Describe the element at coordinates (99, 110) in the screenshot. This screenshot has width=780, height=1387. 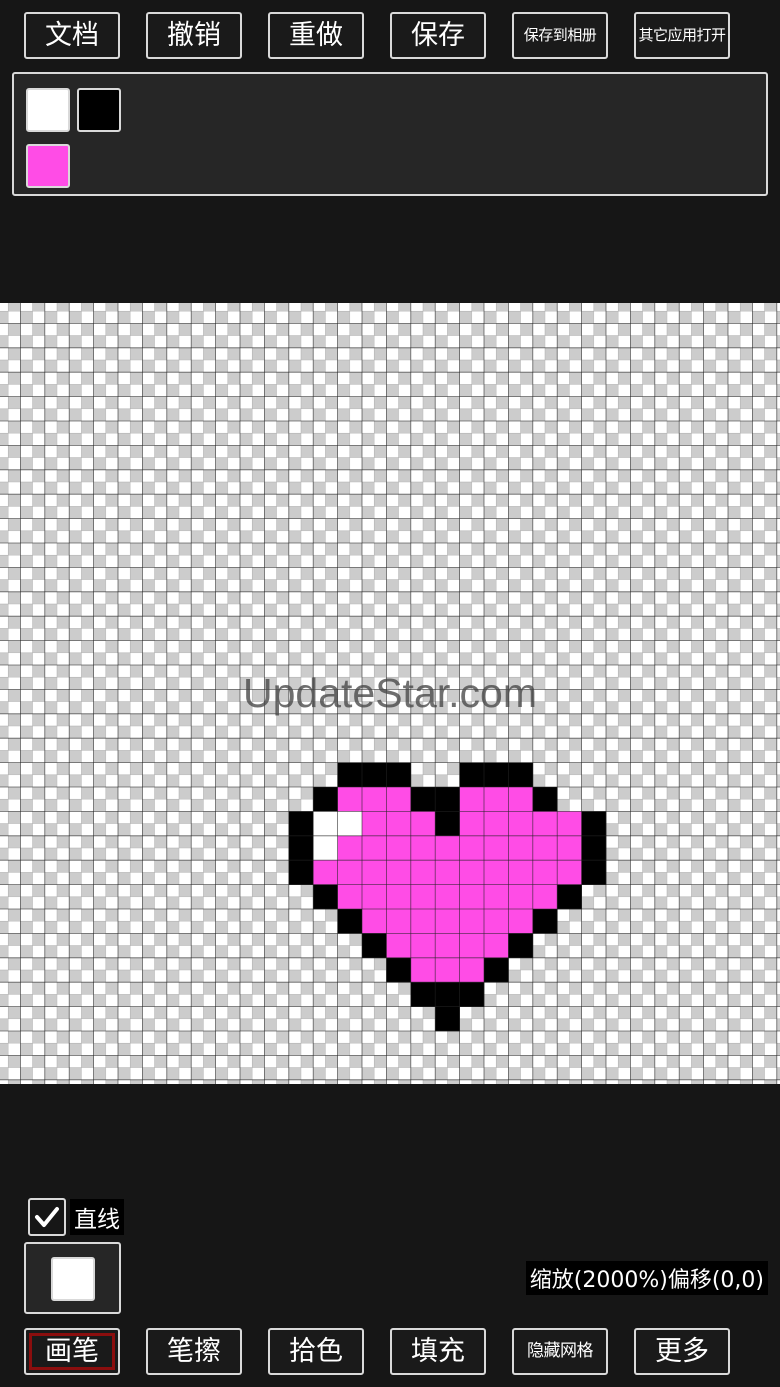
I see `palette-swatch-black` at that location.